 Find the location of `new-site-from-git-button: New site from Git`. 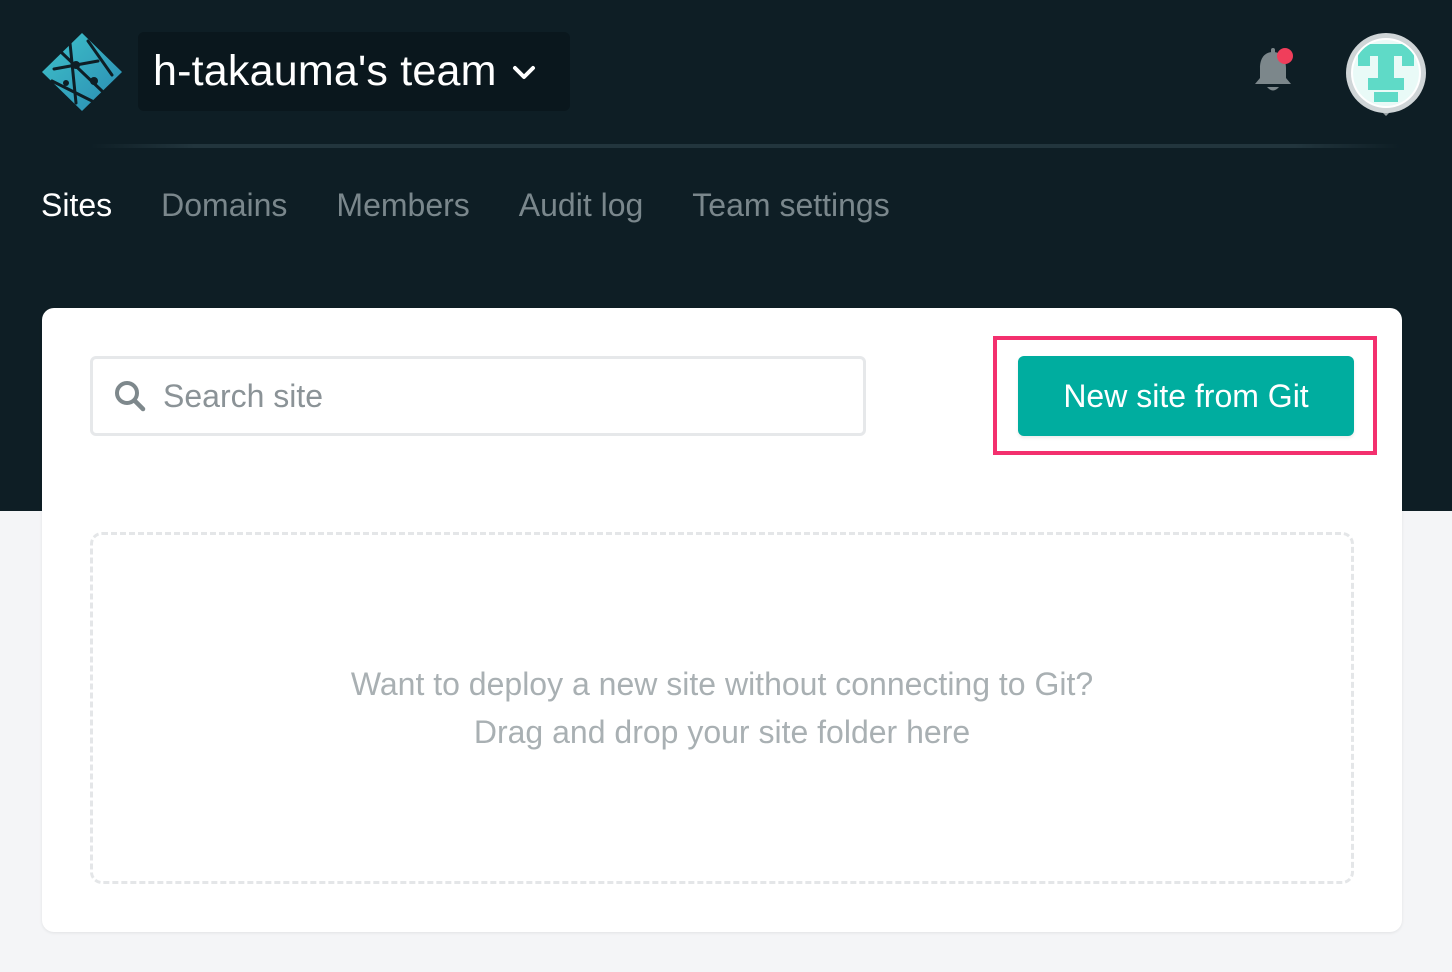

new-site-from-git-button: New site from Git is located at coordinates (1186, 396).